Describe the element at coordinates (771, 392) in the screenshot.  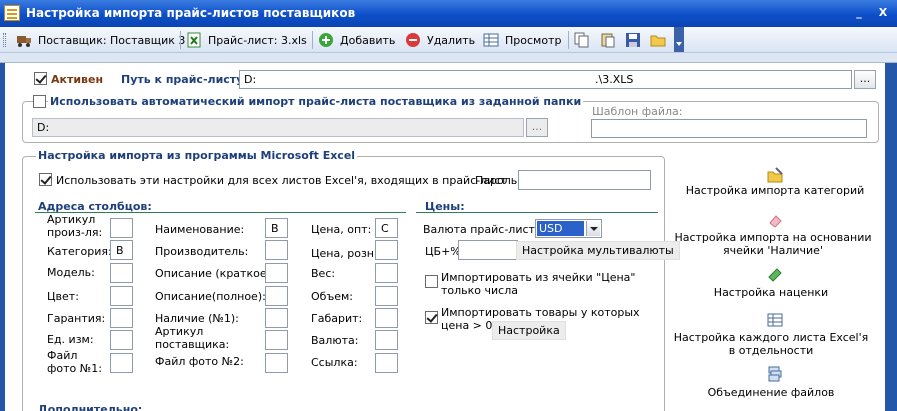
I see `link-merge-files: Объединение файлов` at that location.